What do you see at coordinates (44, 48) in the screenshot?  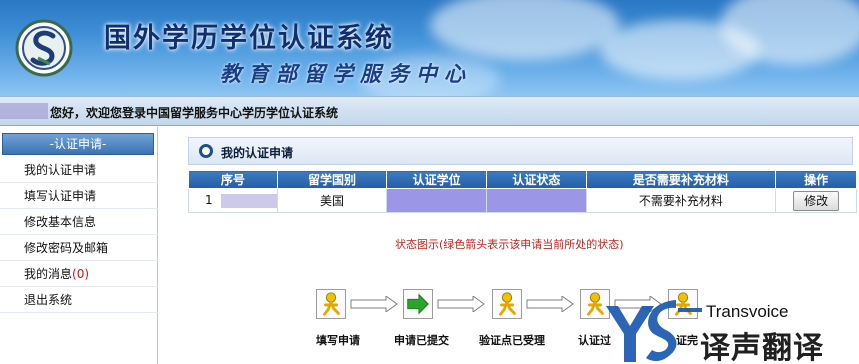 I see `logo-icon` at bounding box center [44, 48].